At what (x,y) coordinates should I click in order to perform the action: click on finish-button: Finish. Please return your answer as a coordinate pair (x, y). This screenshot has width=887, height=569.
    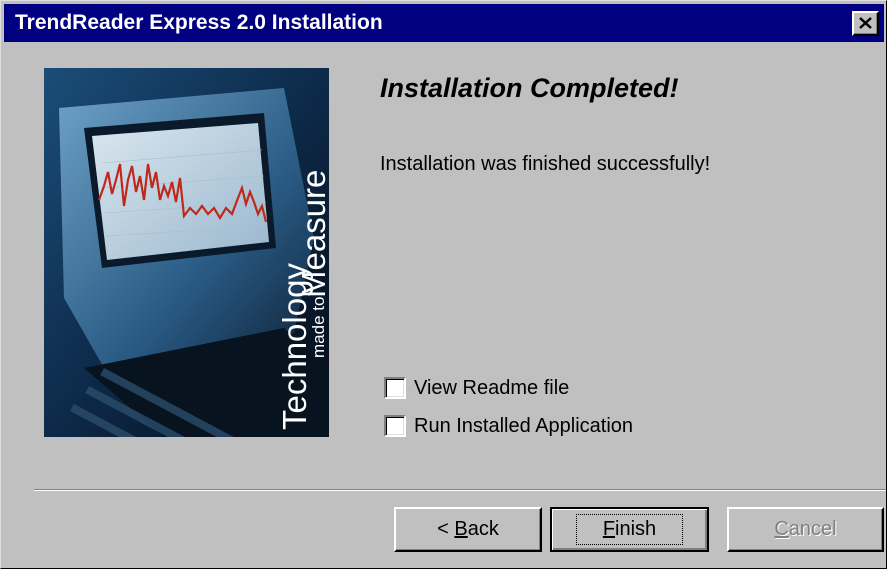
    Looking at the image, I should click on (629, 529).